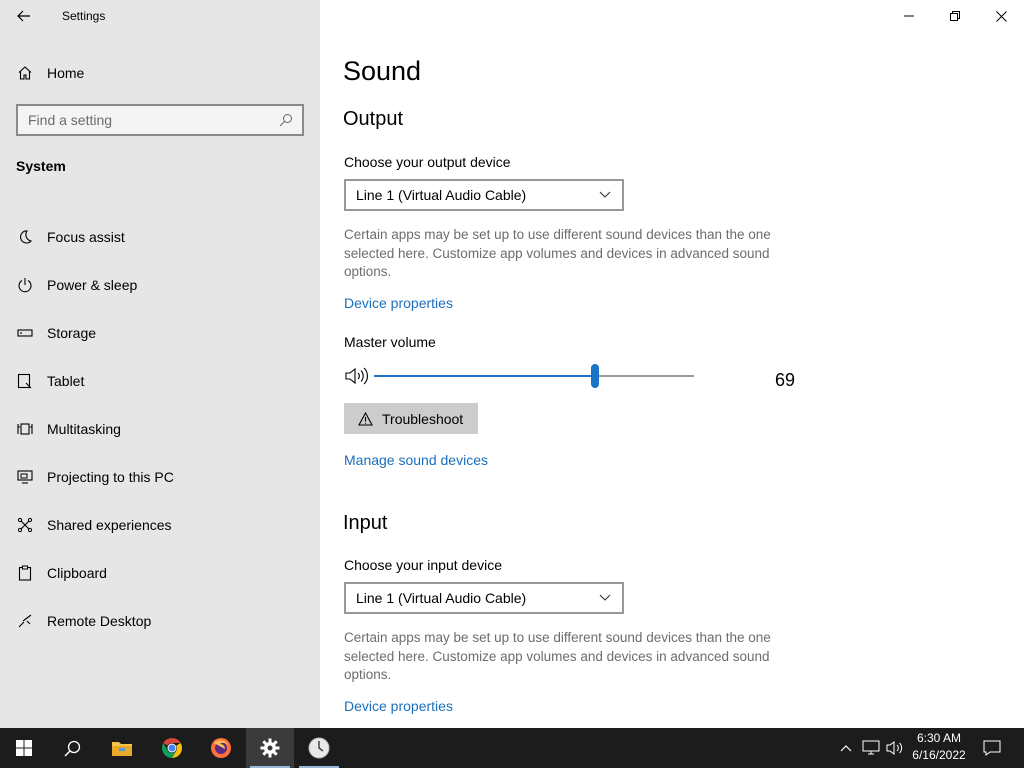 This screenshot has height=768, width=1024. What do you see at coordinates (25, 73) in the screenshot?
I see `home-icon` at bounding box center [25, 73].